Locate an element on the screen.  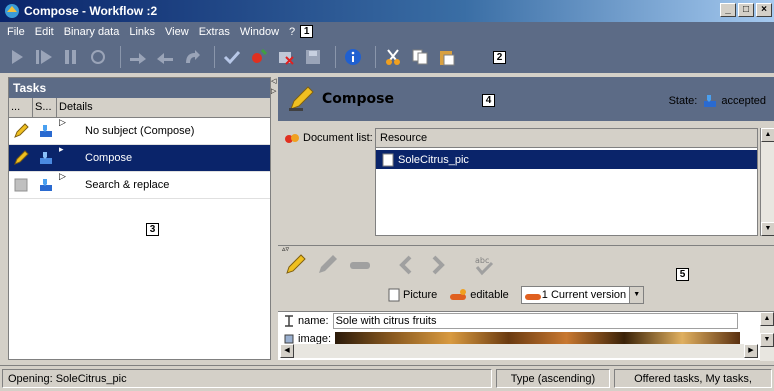
step-forward-icon is located at coordinates (44, 57).